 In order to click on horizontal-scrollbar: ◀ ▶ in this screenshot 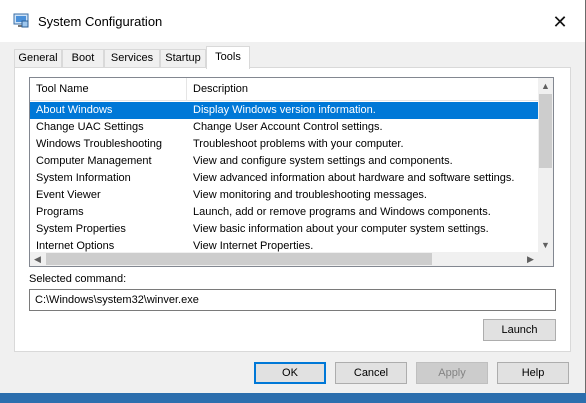, I will do `click(284, 259)`.